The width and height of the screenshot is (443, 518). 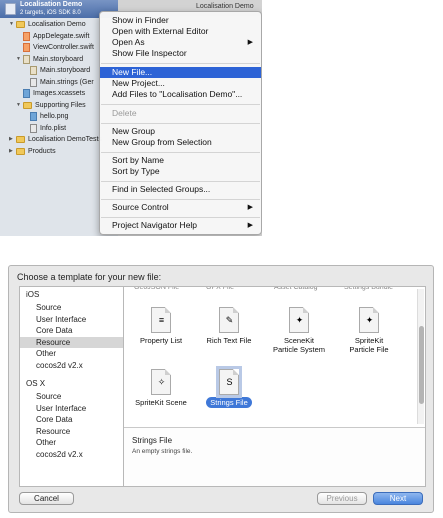 I want to click on file-tree-item: Main.storyboard, so click(x=56, y=70).